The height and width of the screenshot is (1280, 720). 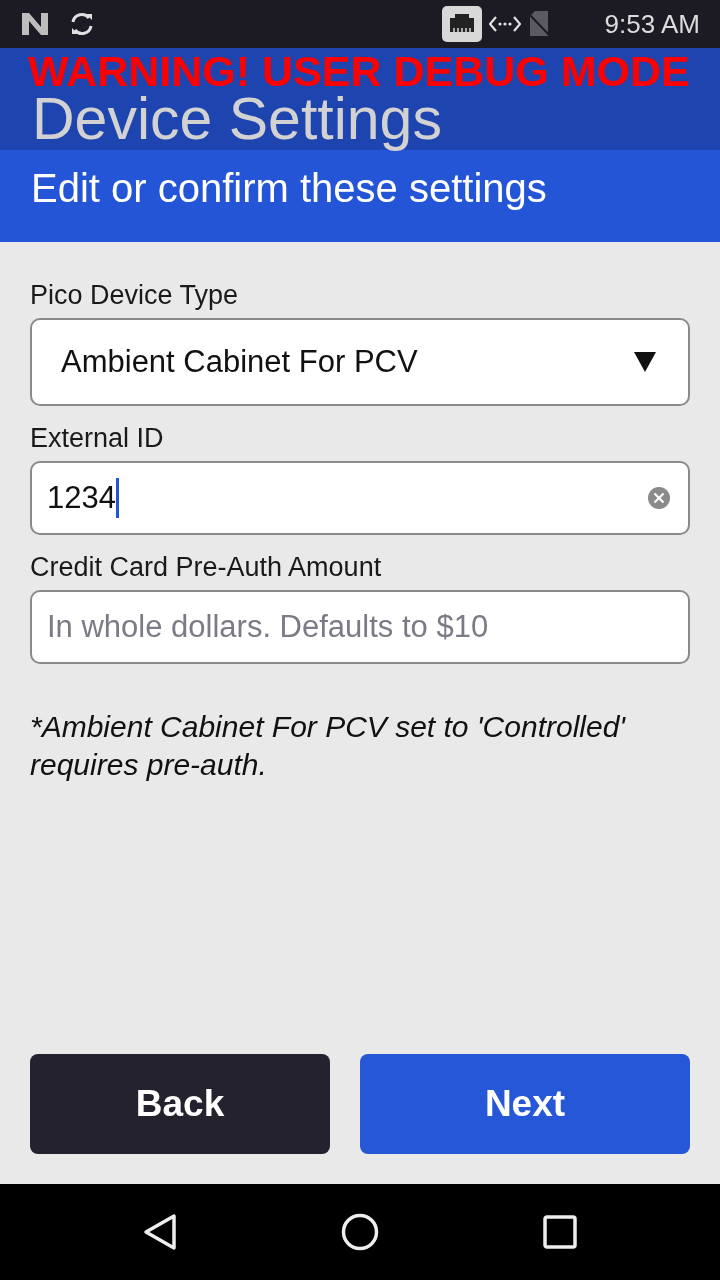 I want to click on clear-icon, so click(x=659, y=498).